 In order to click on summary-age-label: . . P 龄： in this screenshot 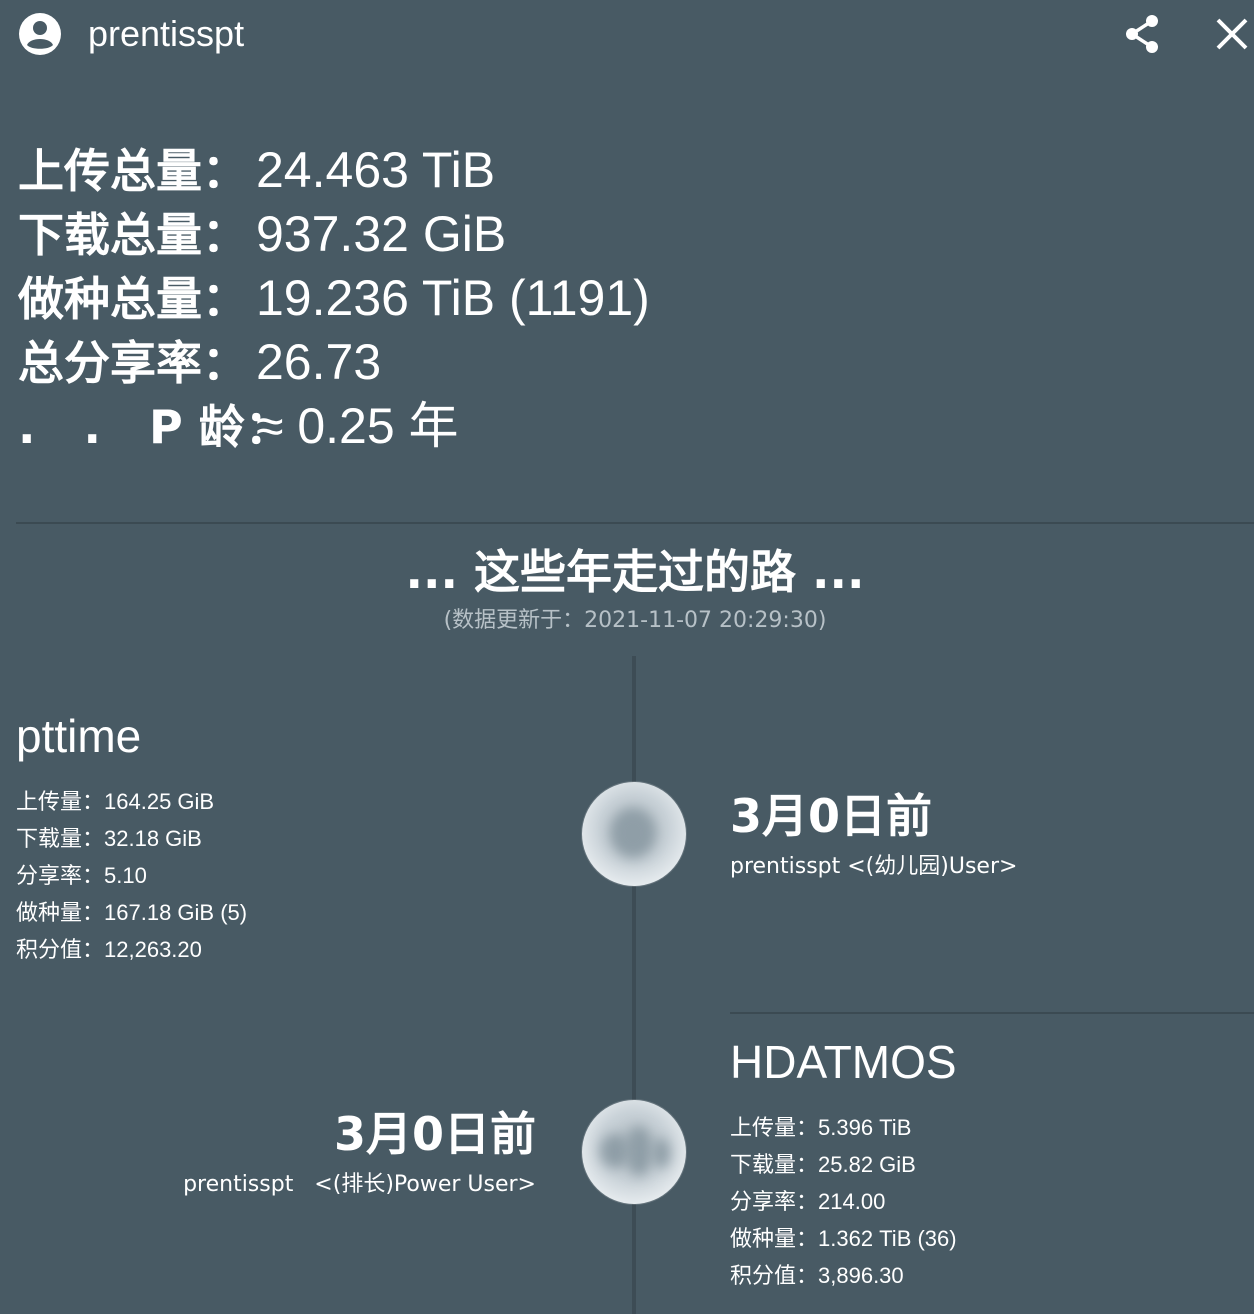, I will do `click(154, 427)`.